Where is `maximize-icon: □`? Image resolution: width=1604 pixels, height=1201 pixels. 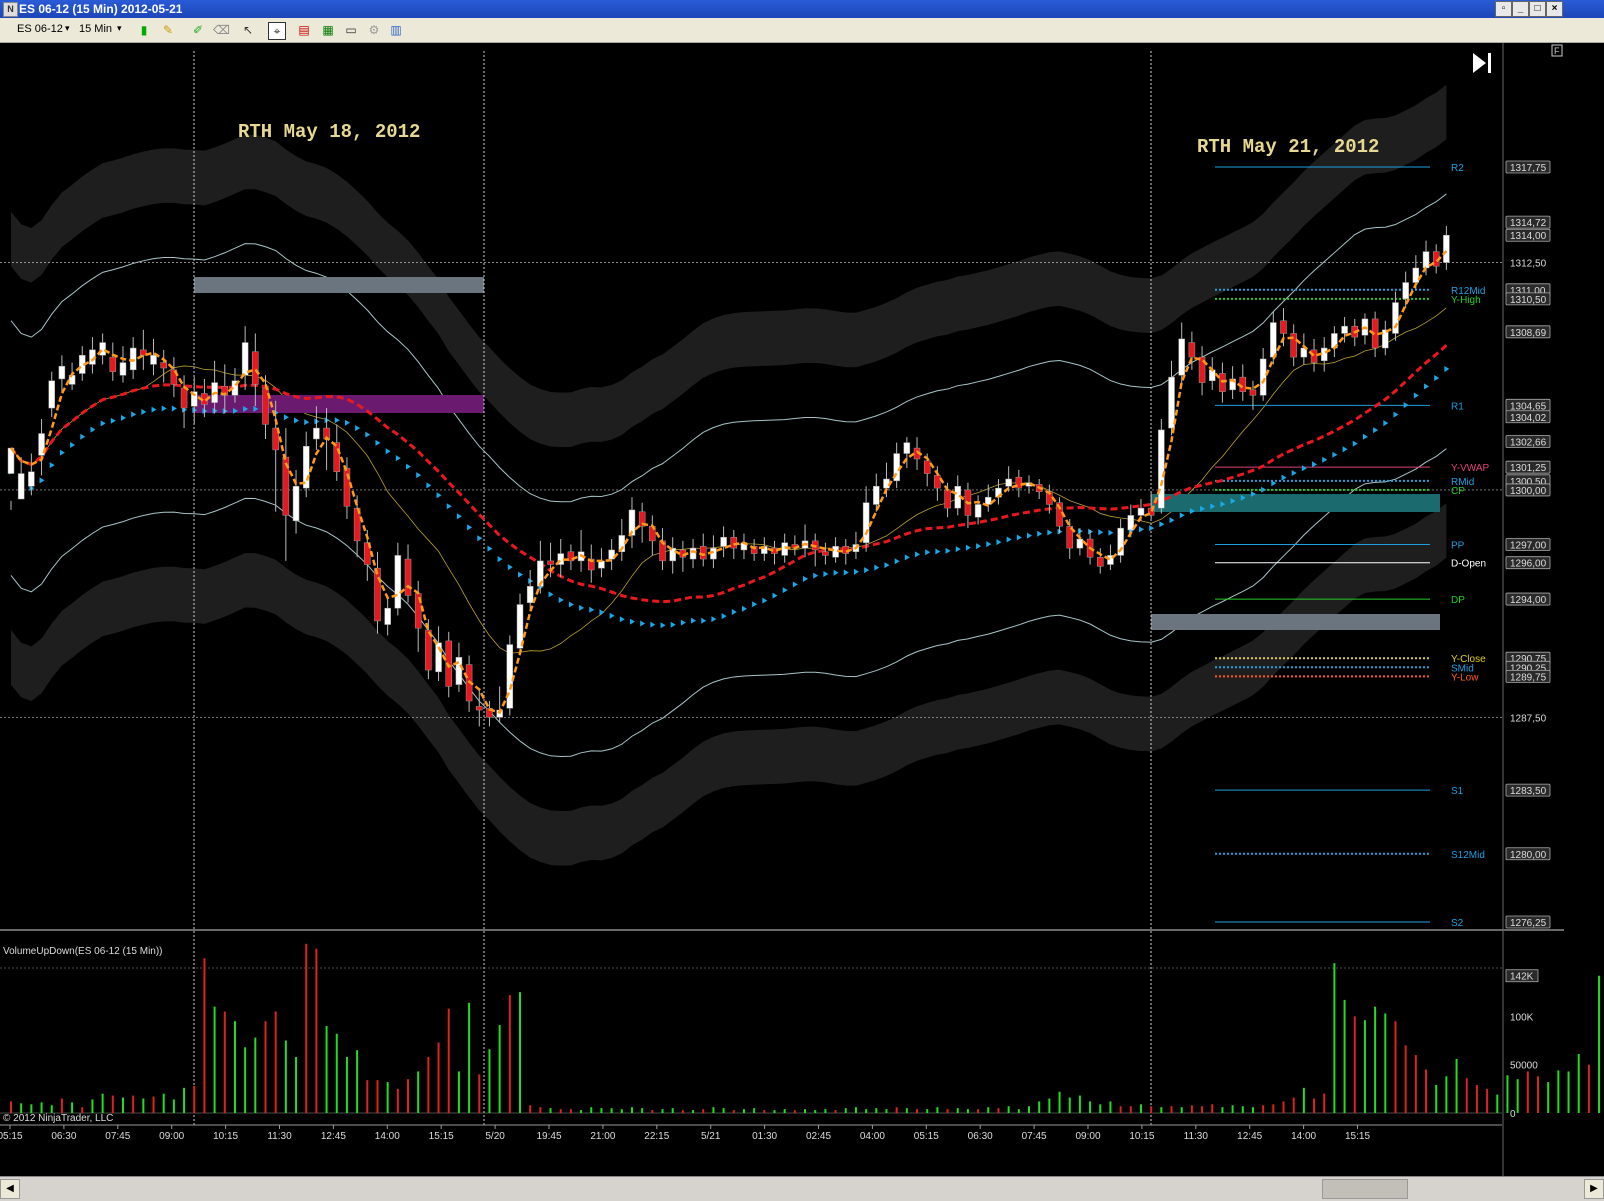 maximize-icon: □ is located at coordinates (1537, 9).